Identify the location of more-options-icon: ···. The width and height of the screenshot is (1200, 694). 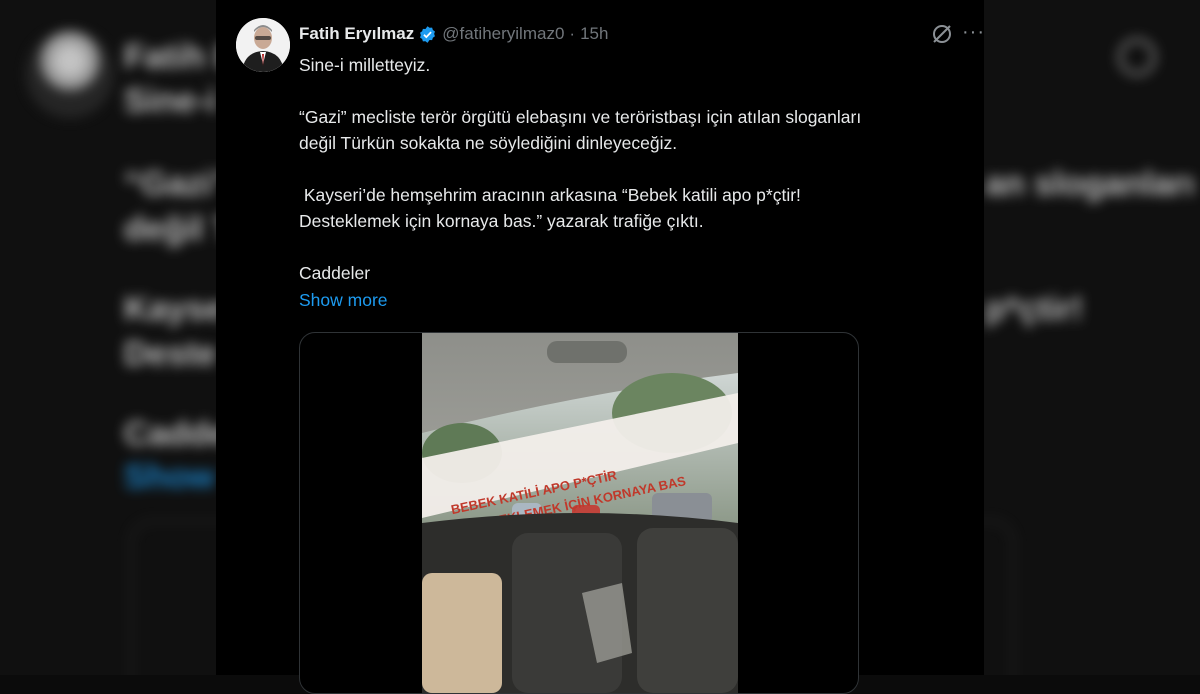
(974, 34).